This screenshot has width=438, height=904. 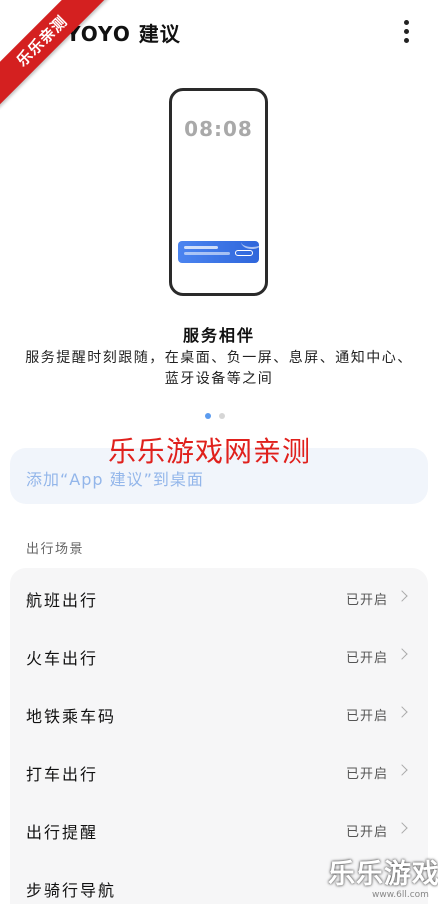 I want to click on carousel-dot-active, so click(x=208, y=416).